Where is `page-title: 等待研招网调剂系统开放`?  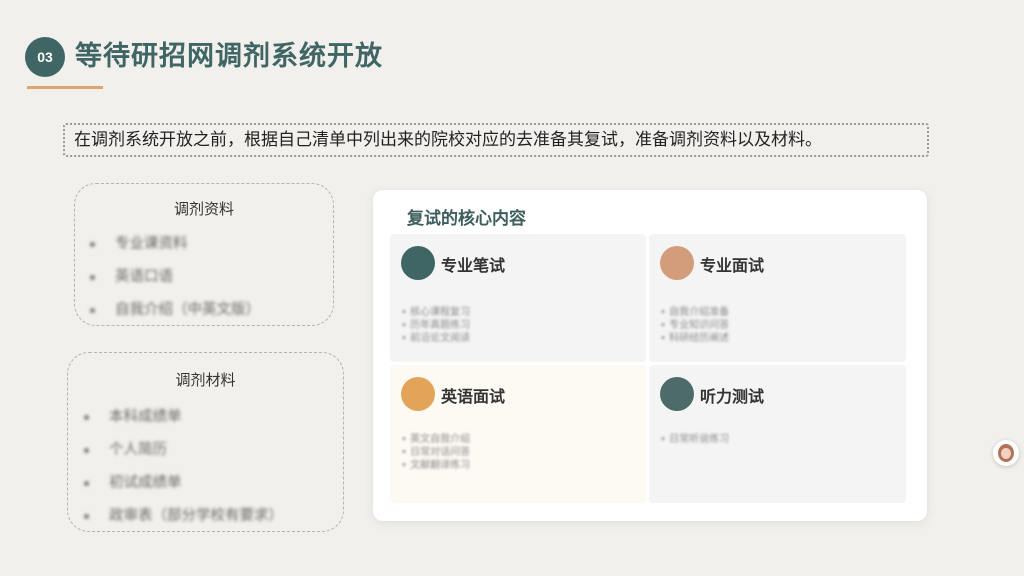
page-title: 等待研招网调剂系统开放 is located at coordinates (229, 56).